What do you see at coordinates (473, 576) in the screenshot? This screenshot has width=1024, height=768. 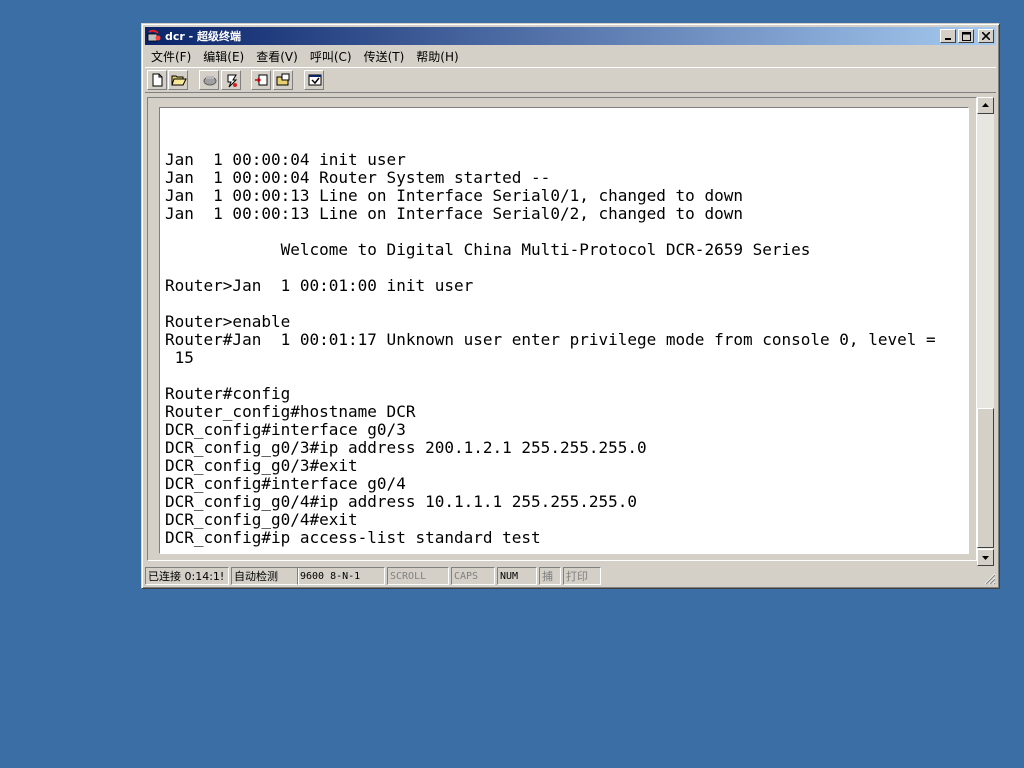 I see `status-caps: CAPS` at bounding box center [473, 576].